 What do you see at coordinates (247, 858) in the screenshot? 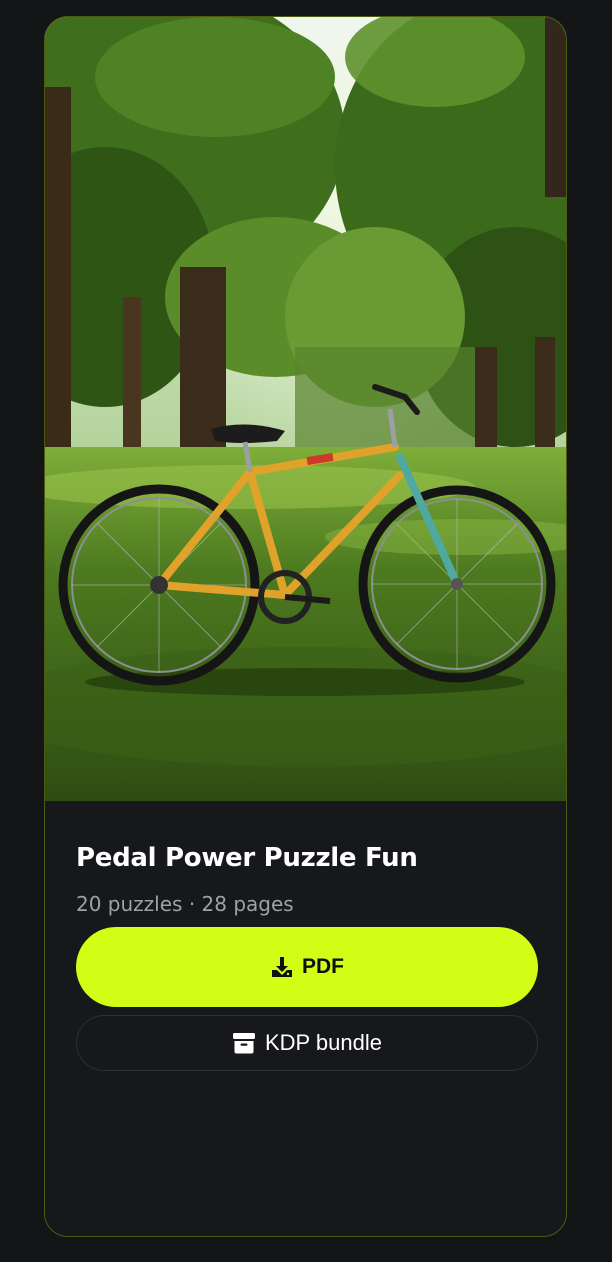
I see `book-title: Pedal Power Puzzle Fun` at bounding box center [247, 858].